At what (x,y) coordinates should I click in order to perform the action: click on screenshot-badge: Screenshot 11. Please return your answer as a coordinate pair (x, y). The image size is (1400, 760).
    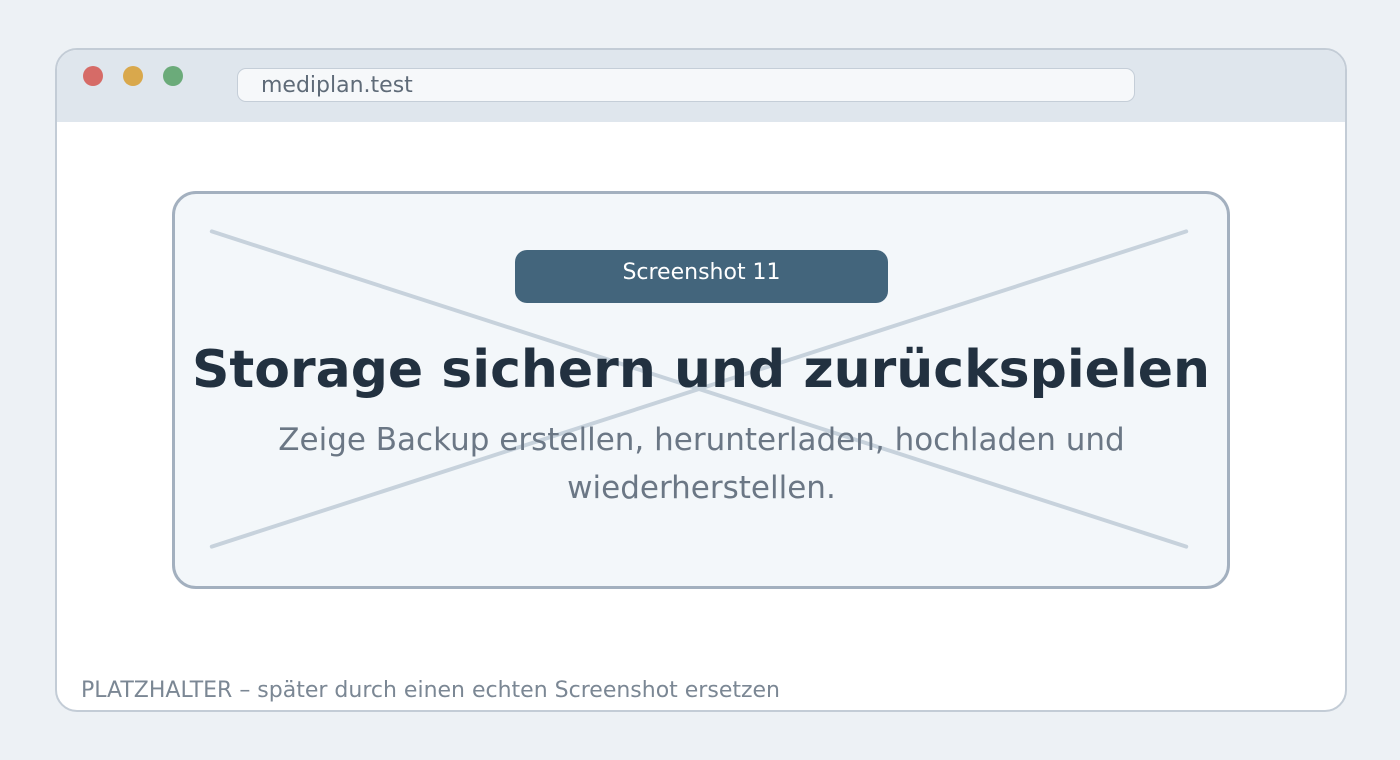
    Looking at the image, I should click on (701, 276).